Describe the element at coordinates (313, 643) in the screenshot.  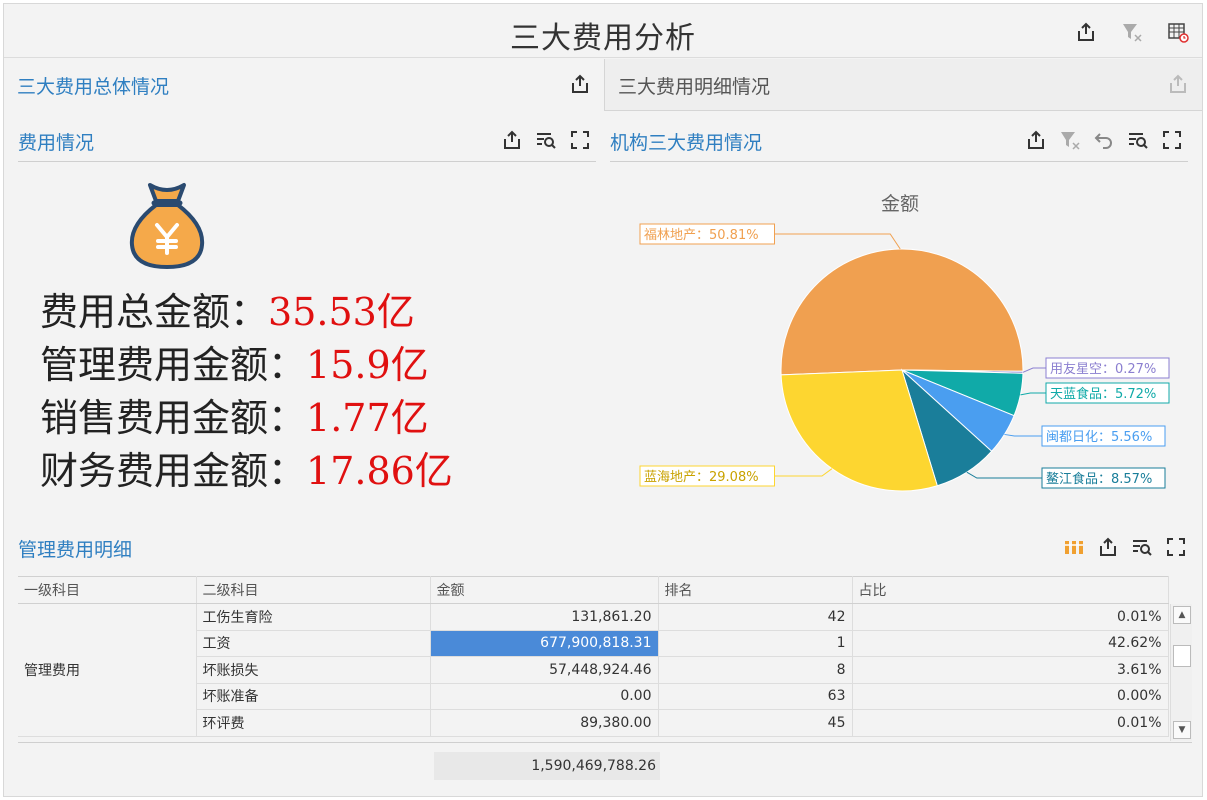
I see `sub-cell: 工资` at that location.